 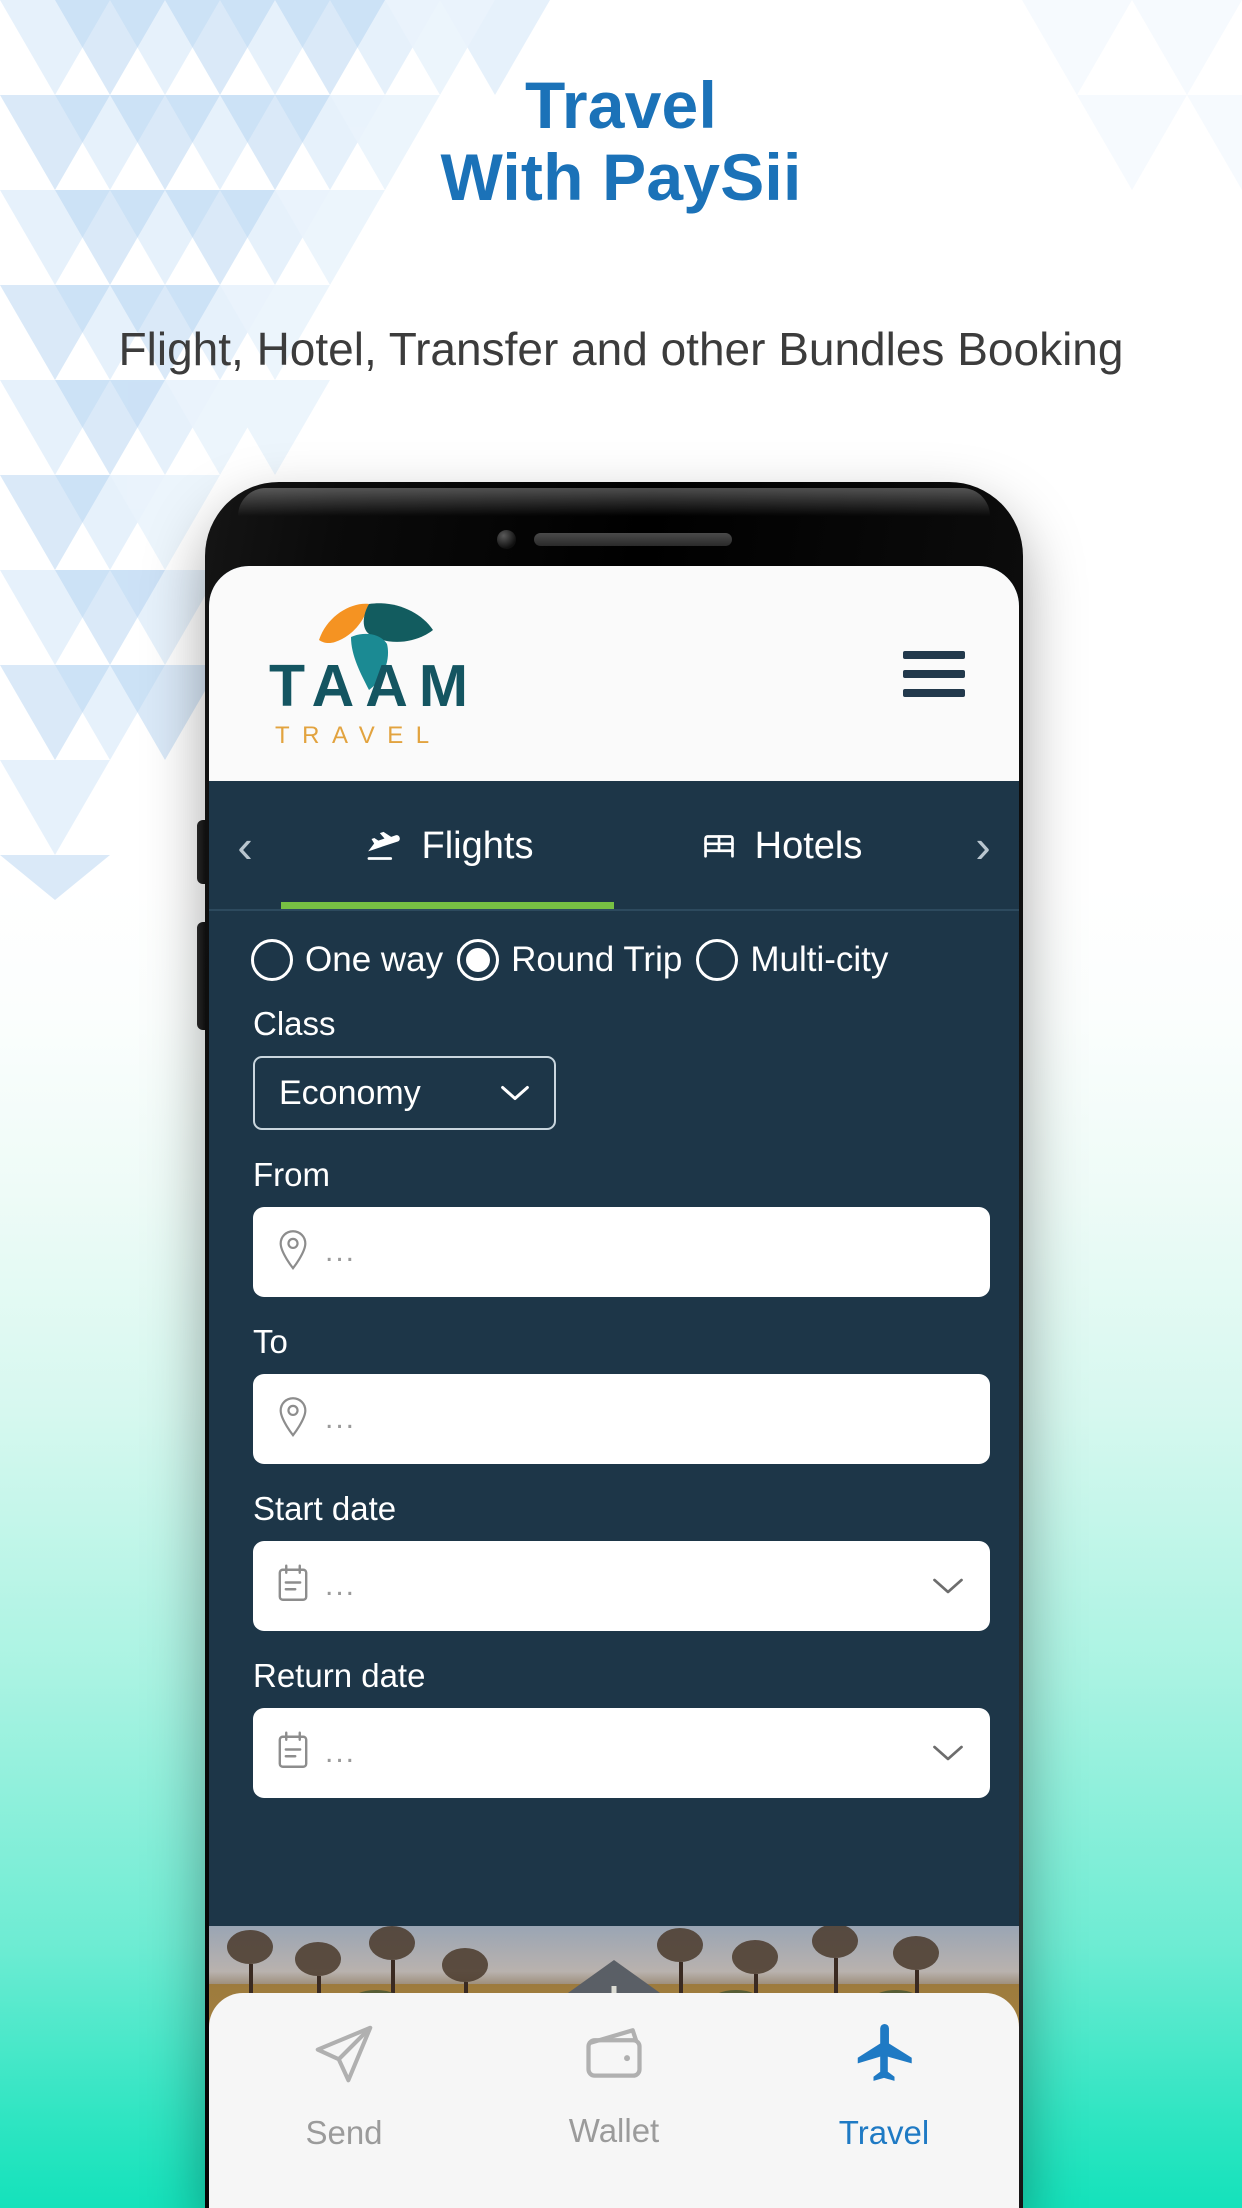 What do you see at coordinates (620, 105) in the screenshot?
I see `hero-title-line1: Travel` at bounding box center [620, 105].